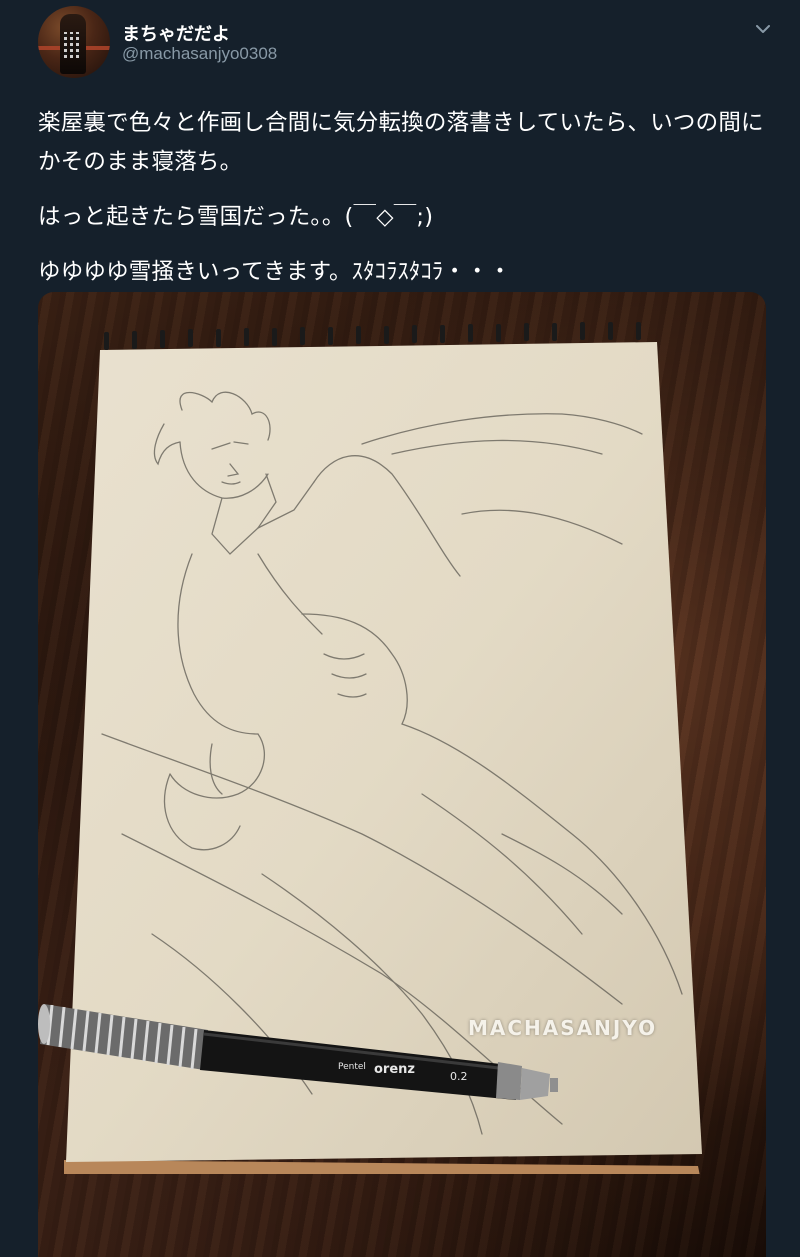  Describe the element at coordinates (352, 1067) in the screenshot. I see `pencil-brand-label: Pentel` at that location.